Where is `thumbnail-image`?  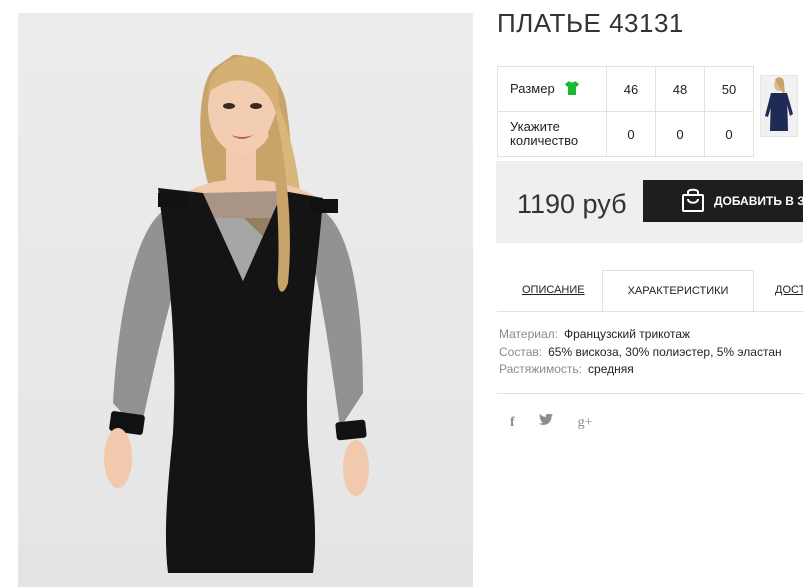
thumbnail-image is located at coordinates (779, 104).